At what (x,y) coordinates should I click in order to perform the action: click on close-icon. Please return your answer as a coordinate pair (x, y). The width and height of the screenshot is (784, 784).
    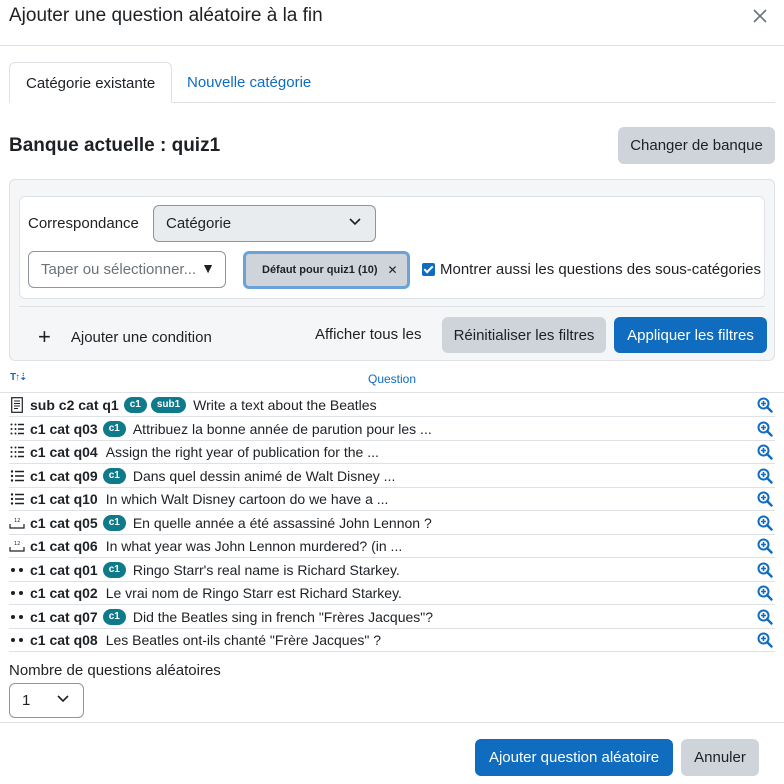
    Looking at the image, I should click on (760, 16).